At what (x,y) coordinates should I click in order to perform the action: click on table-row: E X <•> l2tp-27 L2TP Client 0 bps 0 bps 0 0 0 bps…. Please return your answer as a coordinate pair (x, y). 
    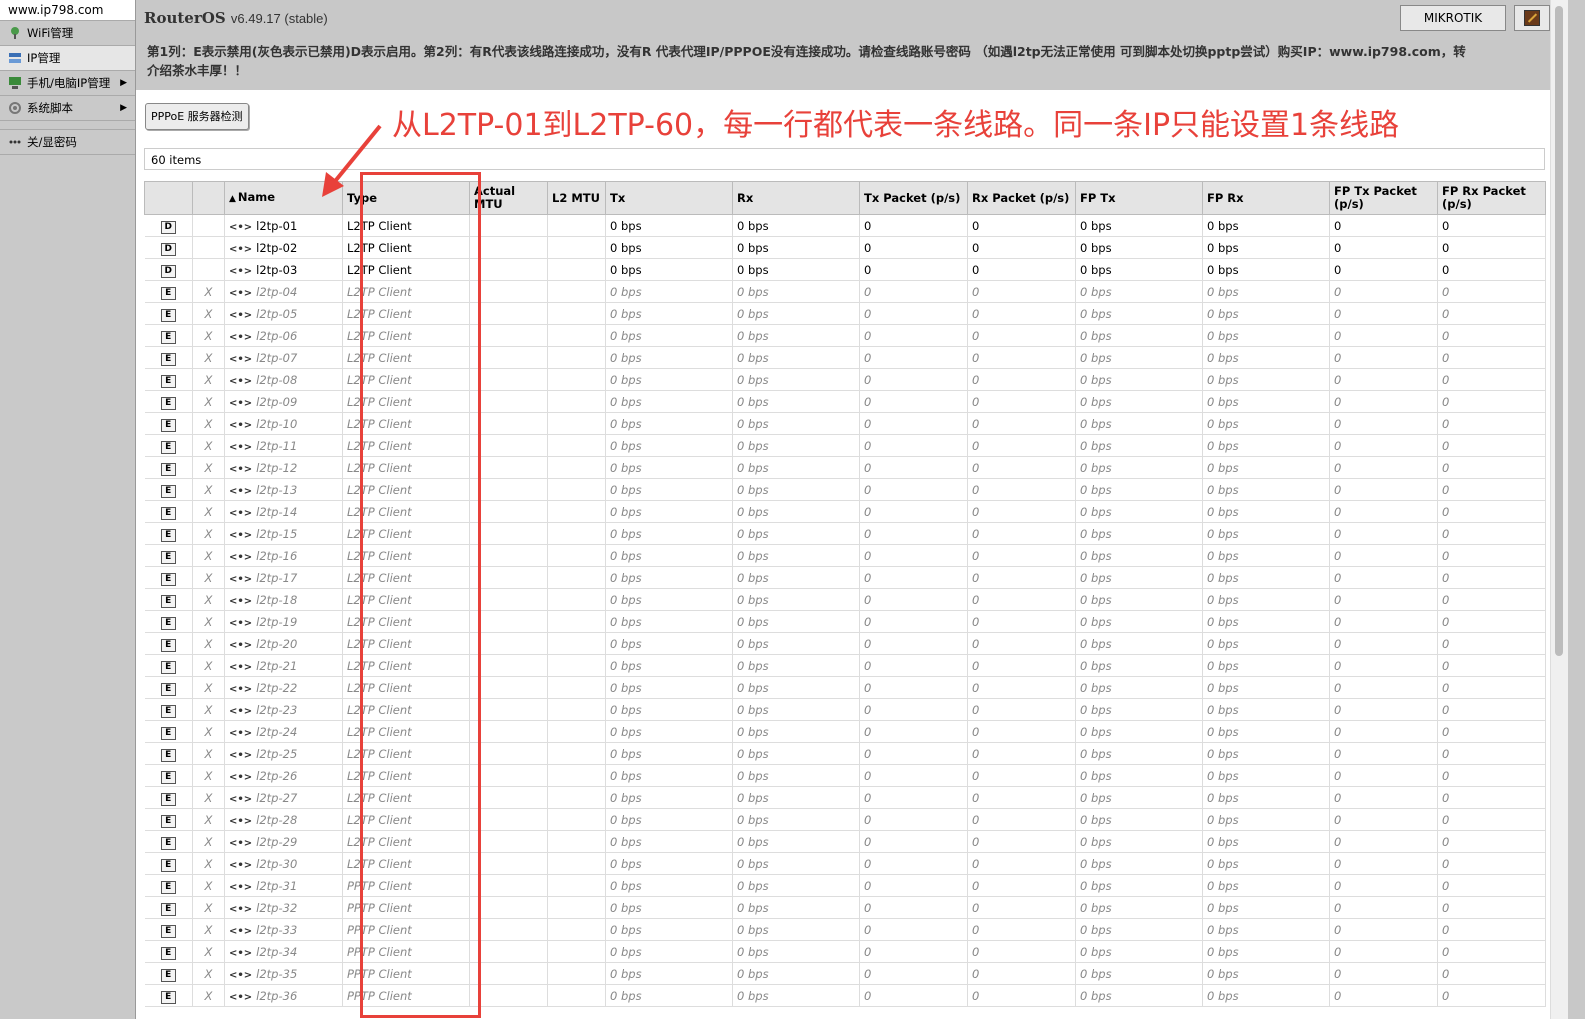
    Looking at the image, I should click on (845, 797).